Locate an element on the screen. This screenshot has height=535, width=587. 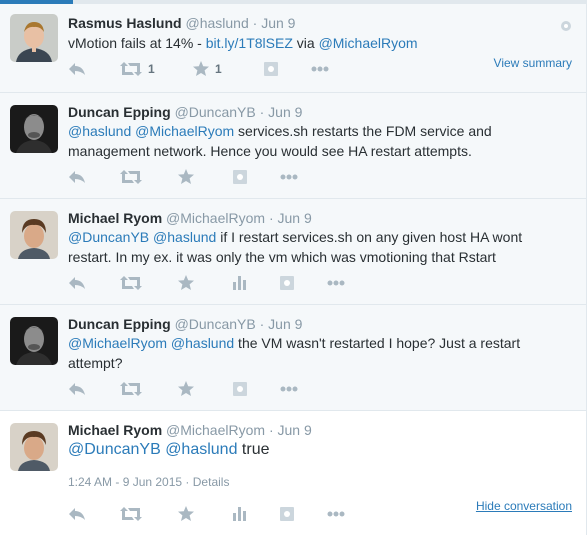
retweet-button: 1 is located at coordinates (137, 69).